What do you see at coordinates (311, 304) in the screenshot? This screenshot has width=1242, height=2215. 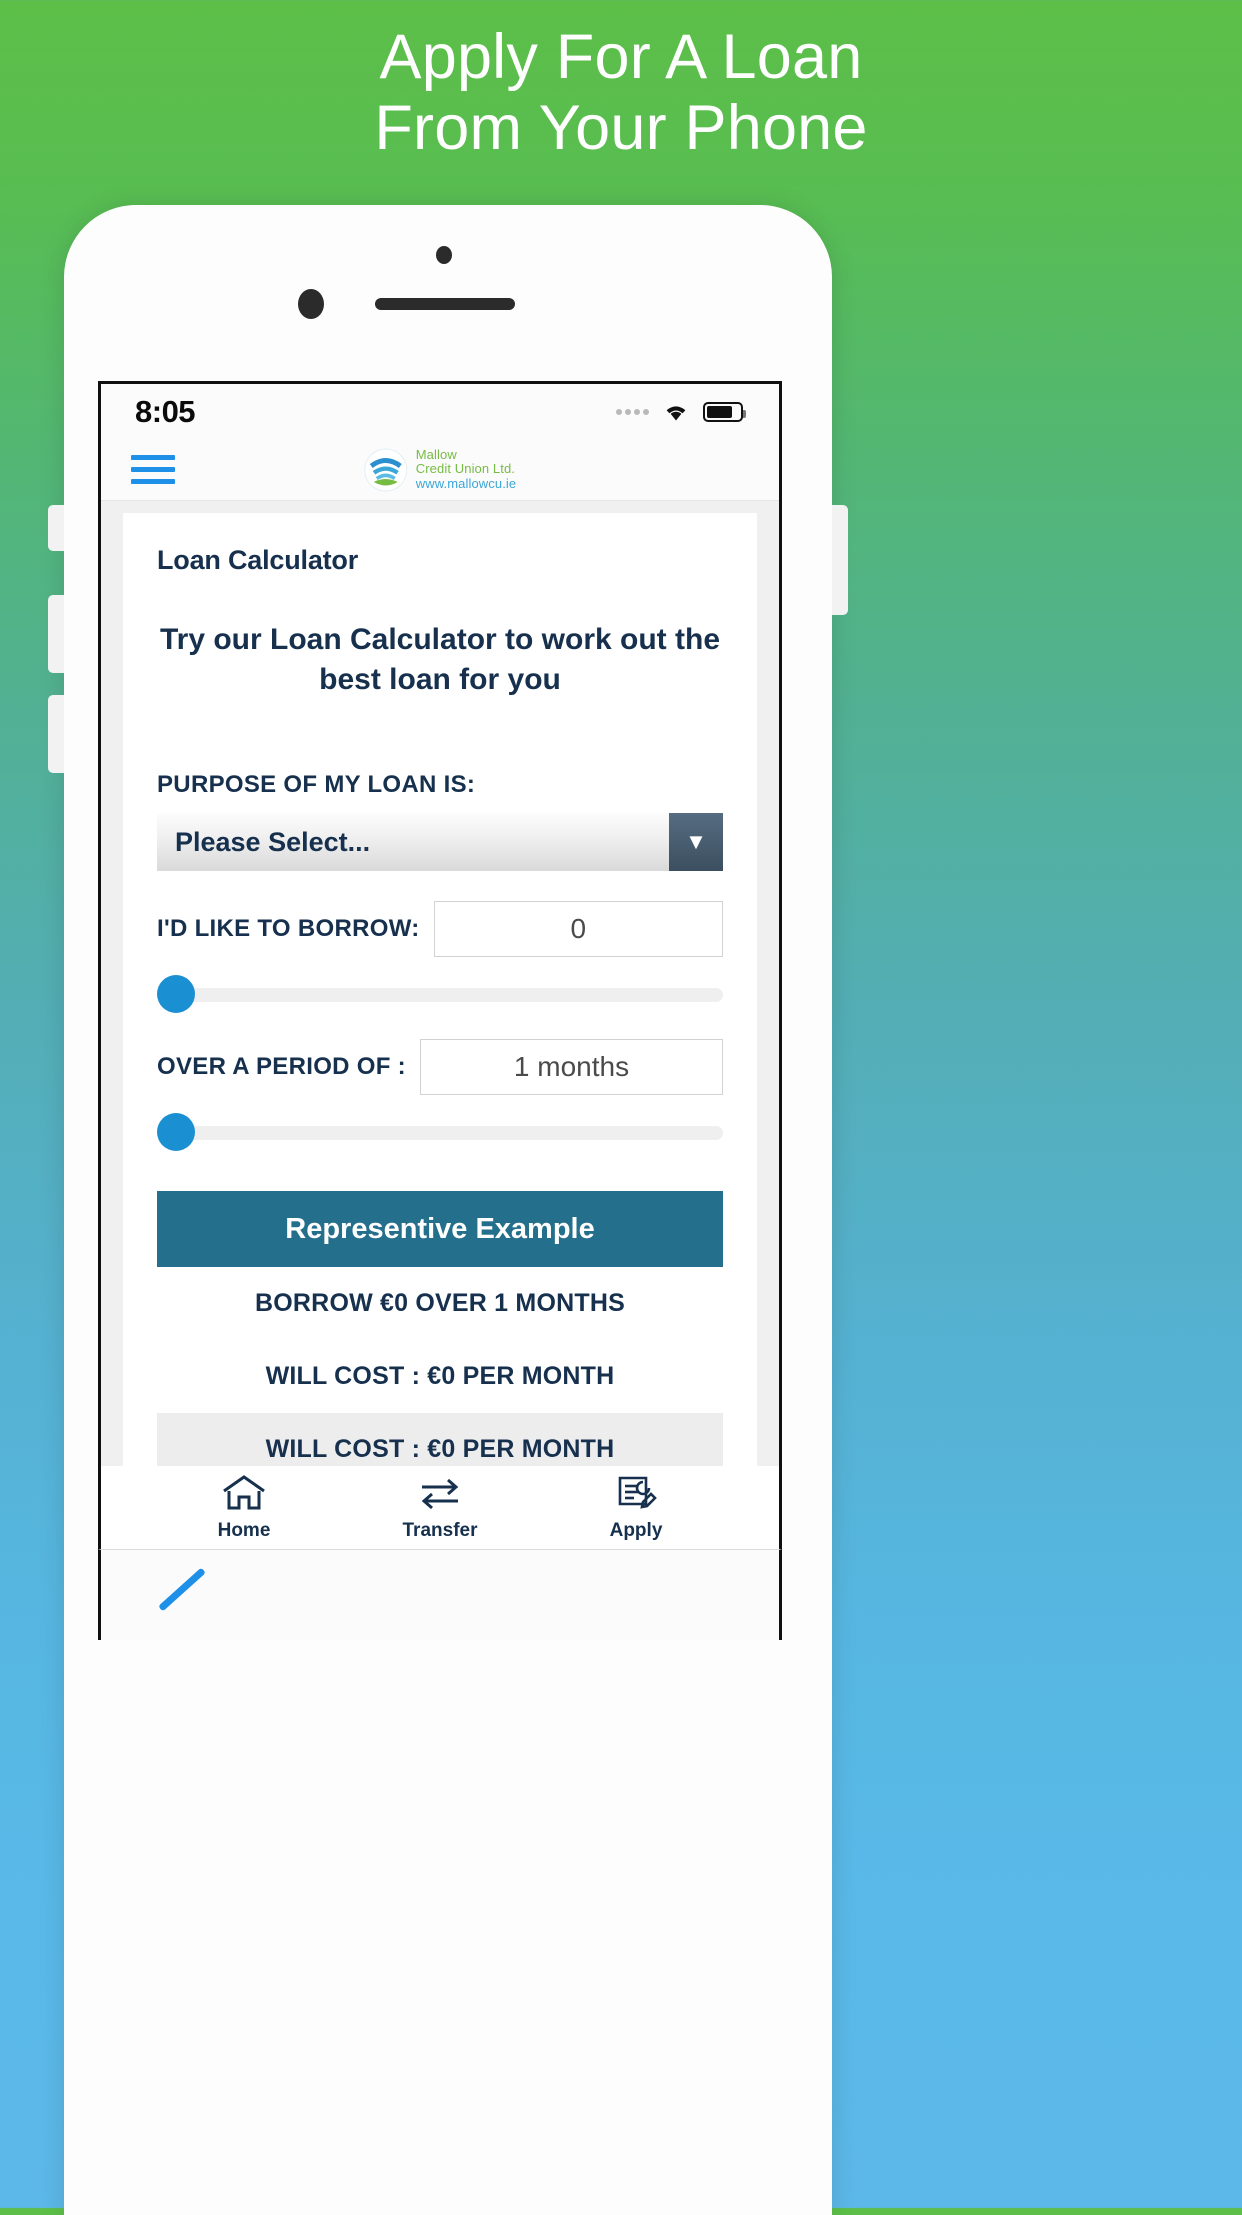 I see `phone-sensor-icon` at bounding box center [311, 304].